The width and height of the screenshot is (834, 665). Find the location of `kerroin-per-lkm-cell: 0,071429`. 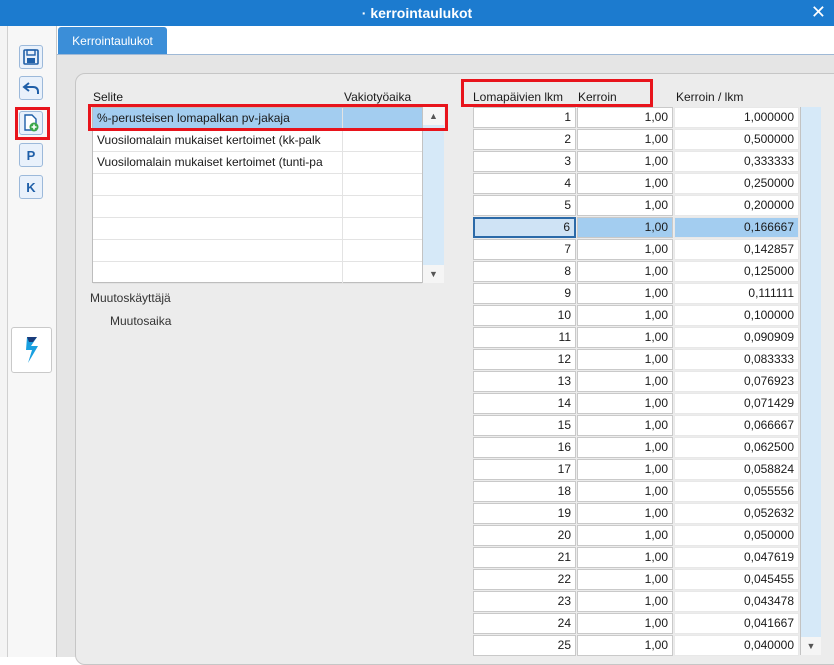

kerroin-per-lkm-cell: 0,071429 is located at coordinates (736, 403).